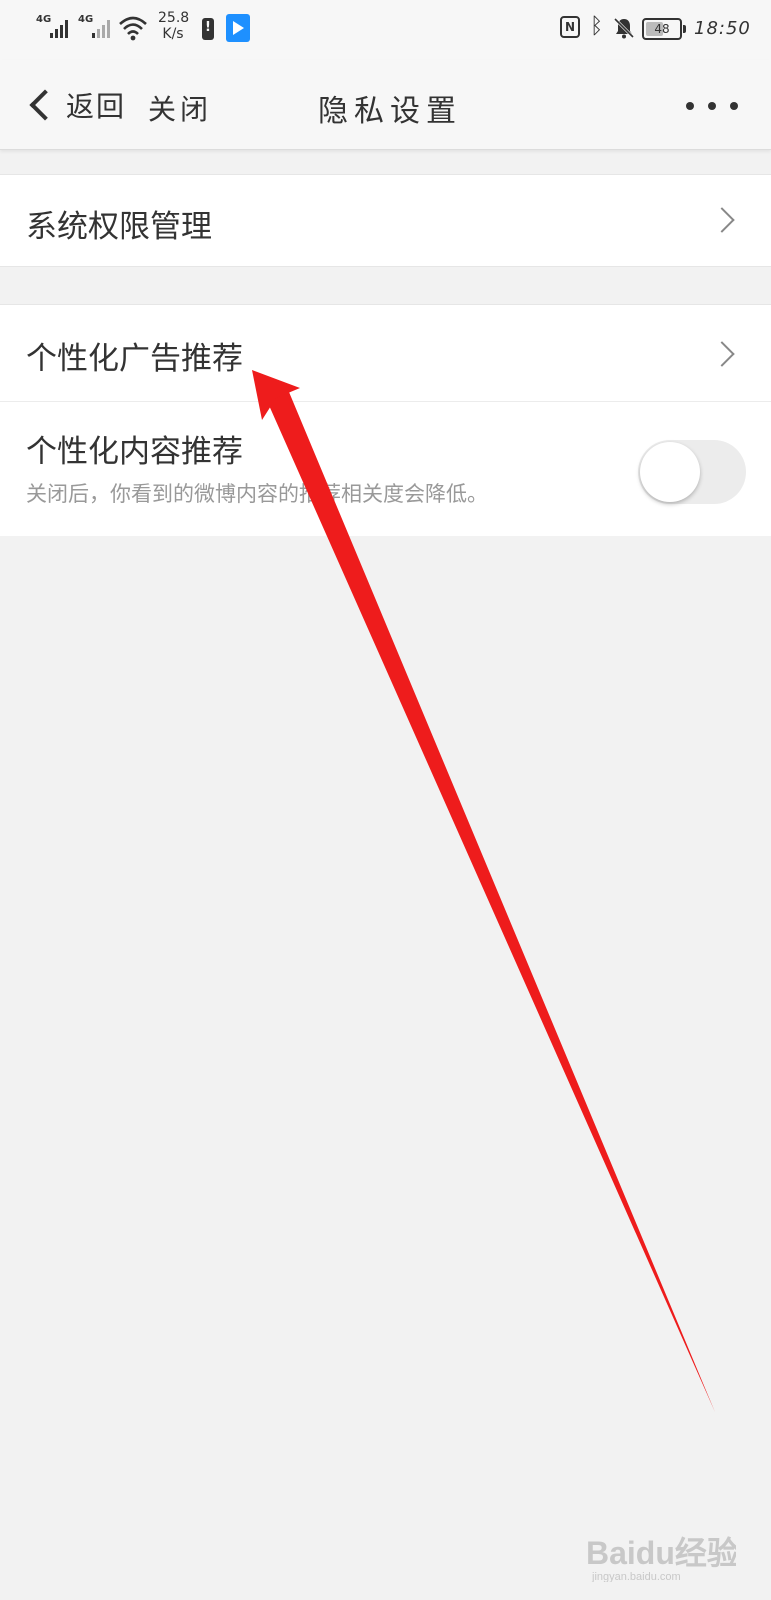  What do you see at coordinates (385, 30) in the screenshot?
I see `status-bar: 4G 4G 25.8 K/s N ᛒ 48 18:50` at bounding box center [385, 30].